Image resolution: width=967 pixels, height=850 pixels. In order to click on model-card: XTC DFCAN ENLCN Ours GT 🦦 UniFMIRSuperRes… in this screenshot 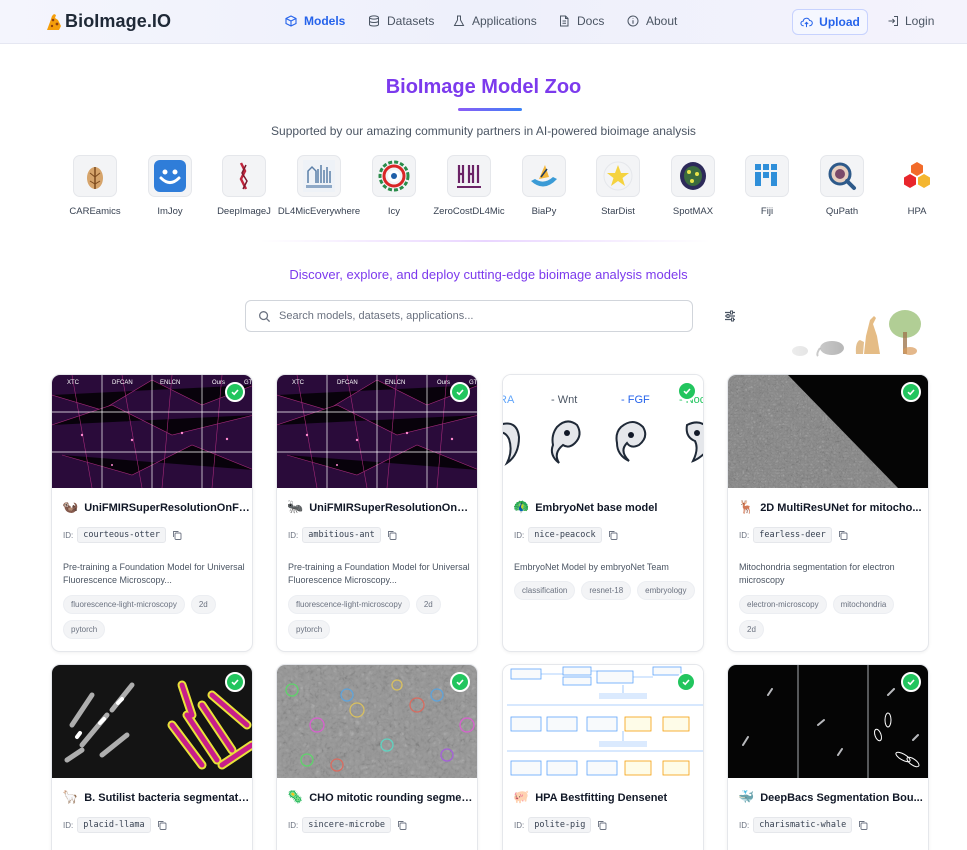, I will do `click(152, 513)`.